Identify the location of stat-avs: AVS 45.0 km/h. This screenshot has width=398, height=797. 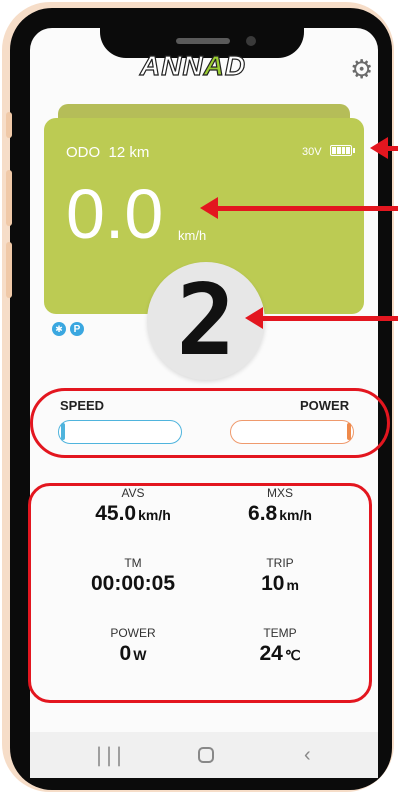
(133, 506).